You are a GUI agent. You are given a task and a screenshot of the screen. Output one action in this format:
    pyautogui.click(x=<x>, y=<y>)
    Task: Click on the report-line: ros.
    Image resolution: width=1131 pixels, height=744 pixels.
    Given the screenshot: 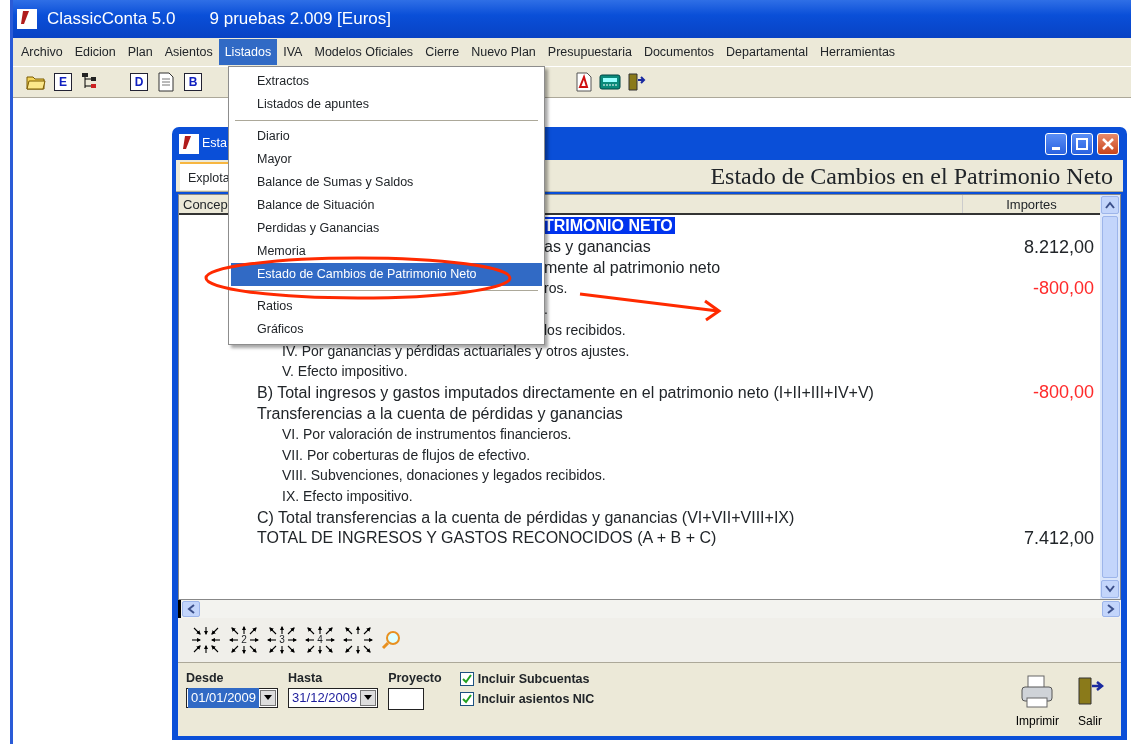 What is the action you would take?
    pyautogui.click(x=556, y=288)
    